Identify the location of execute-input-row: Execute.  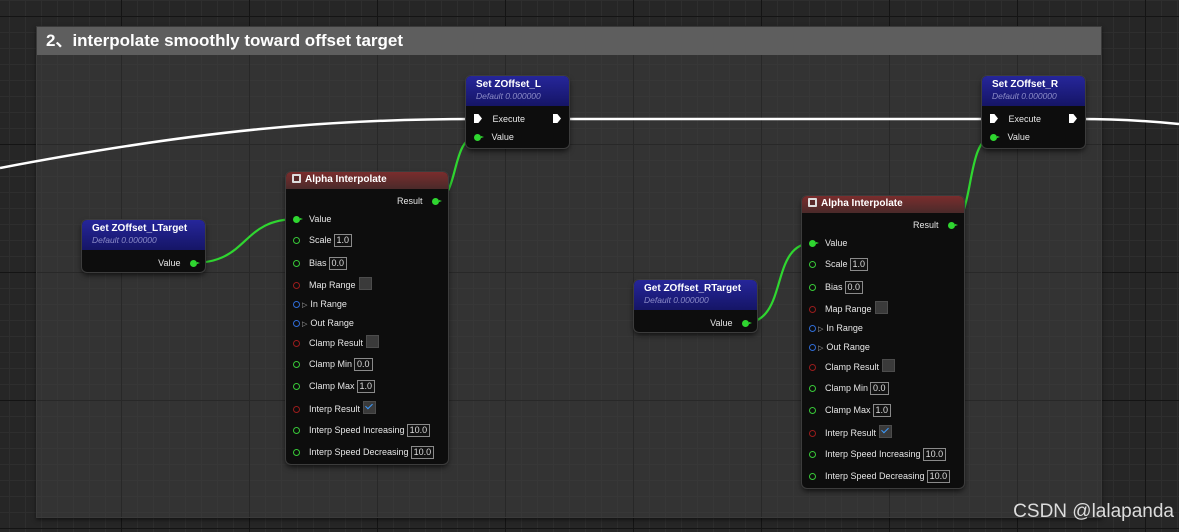
(499, 119).